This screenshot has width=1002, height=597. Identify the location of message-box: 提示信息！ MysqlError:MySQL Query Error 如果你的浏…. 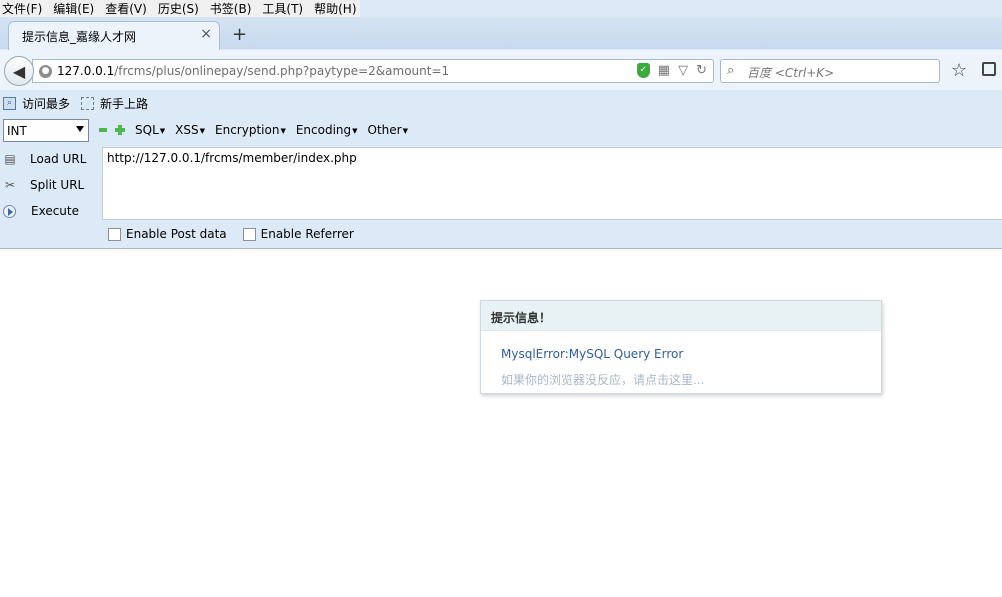
(681, 347).